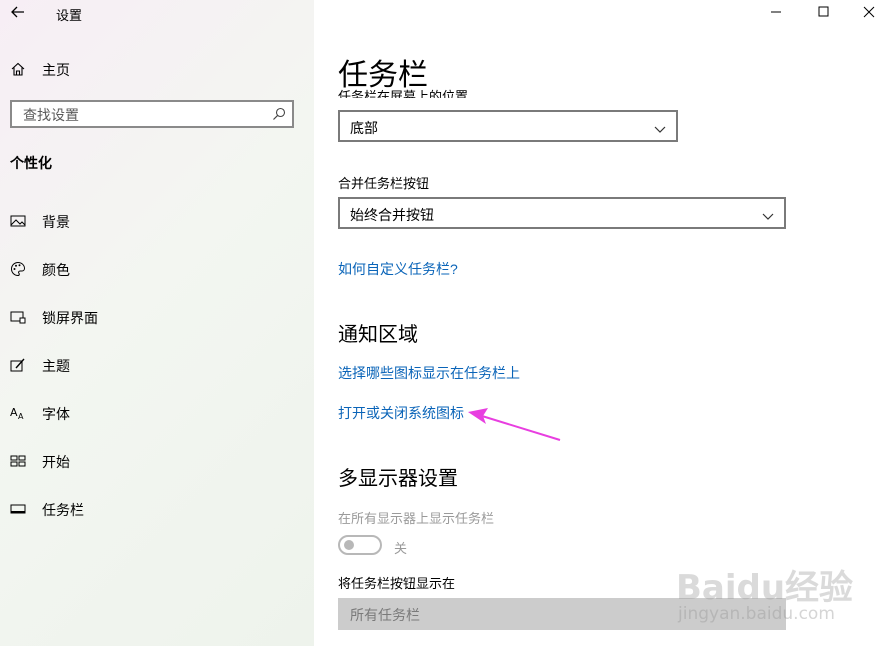 The width and height of the screenshot is (882, 646). I want to click on taskbar-icon, so click(18, 509).